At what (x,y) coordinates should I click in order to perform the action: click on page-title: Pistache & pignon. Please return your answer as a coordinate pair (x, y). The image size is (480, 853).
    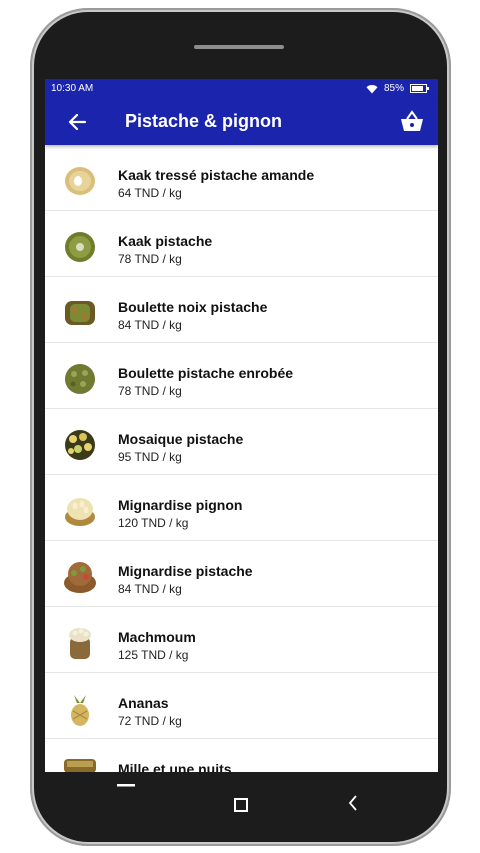
    Looking at the image, I should click on (204, 121).